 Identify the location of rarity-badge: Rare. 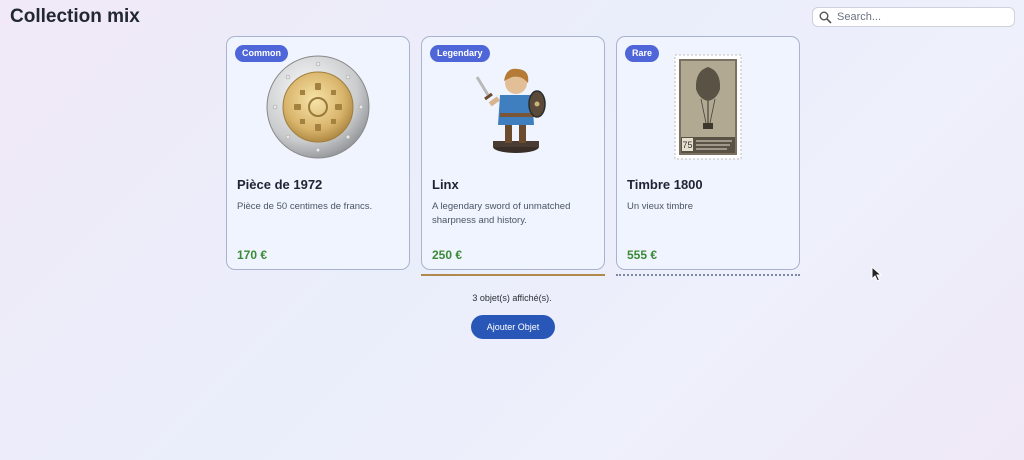
(642, 53).